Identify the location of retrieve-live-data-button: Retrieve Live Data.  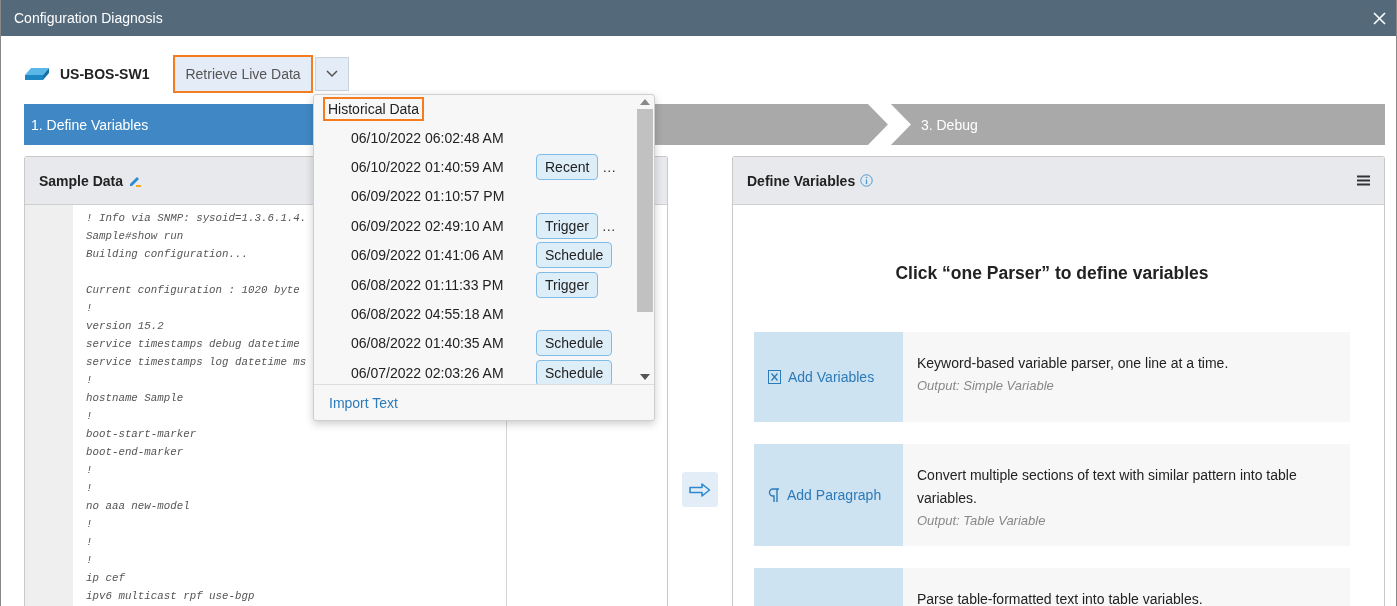
(243, 74).